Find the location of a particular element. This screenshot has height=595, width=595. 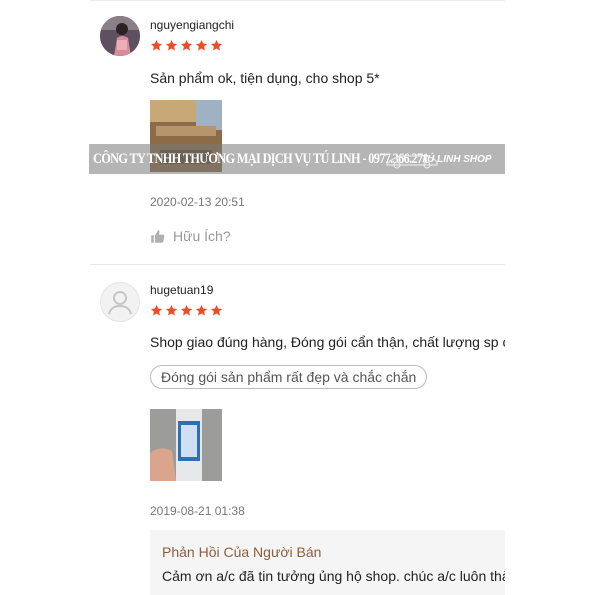

avatar-photo is located at coordinates (120, 36).